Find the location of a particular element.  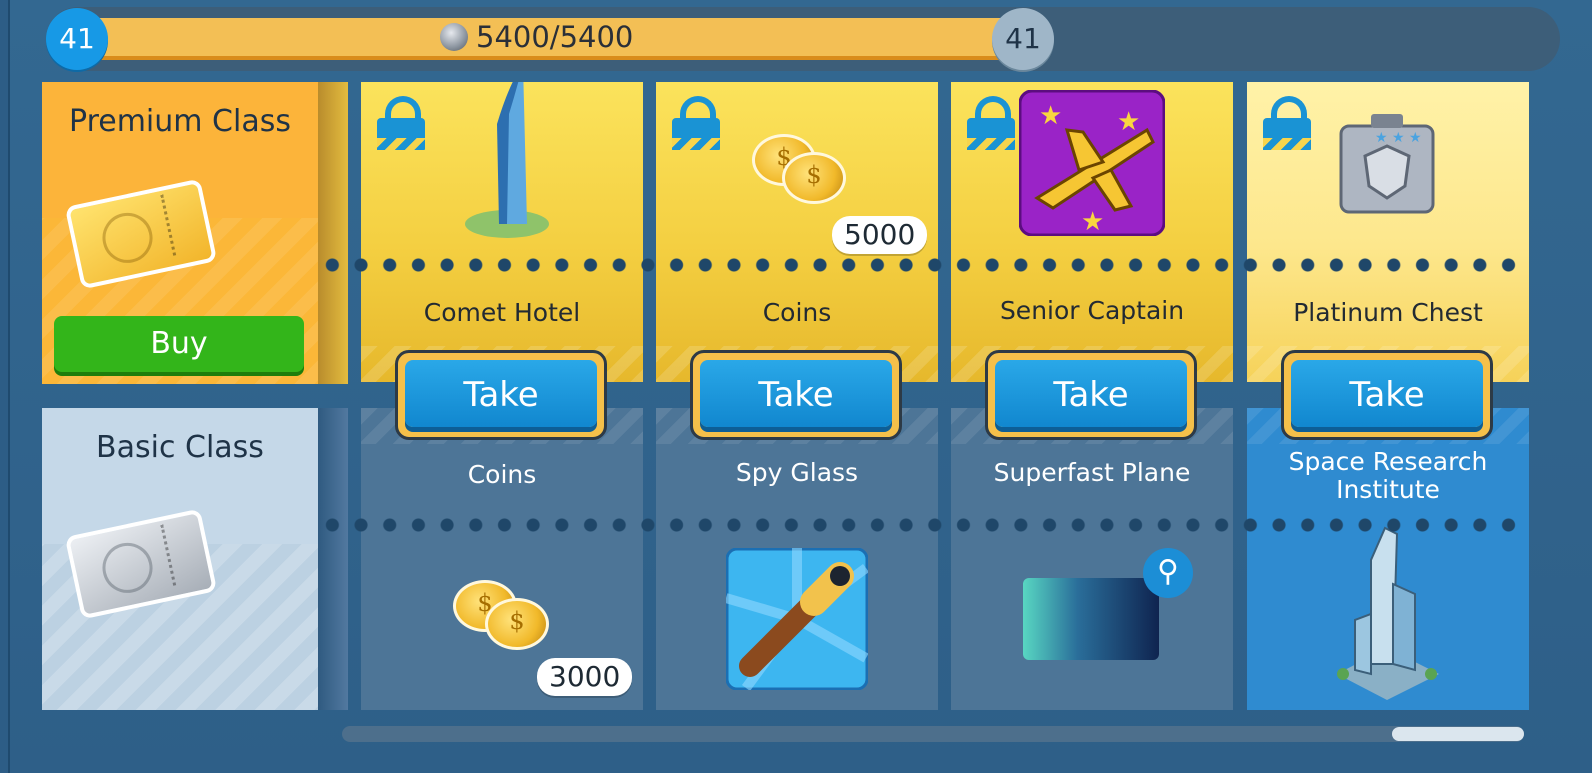

premium-reward-title: Comet Hotel is located at coordinates (502, 312).